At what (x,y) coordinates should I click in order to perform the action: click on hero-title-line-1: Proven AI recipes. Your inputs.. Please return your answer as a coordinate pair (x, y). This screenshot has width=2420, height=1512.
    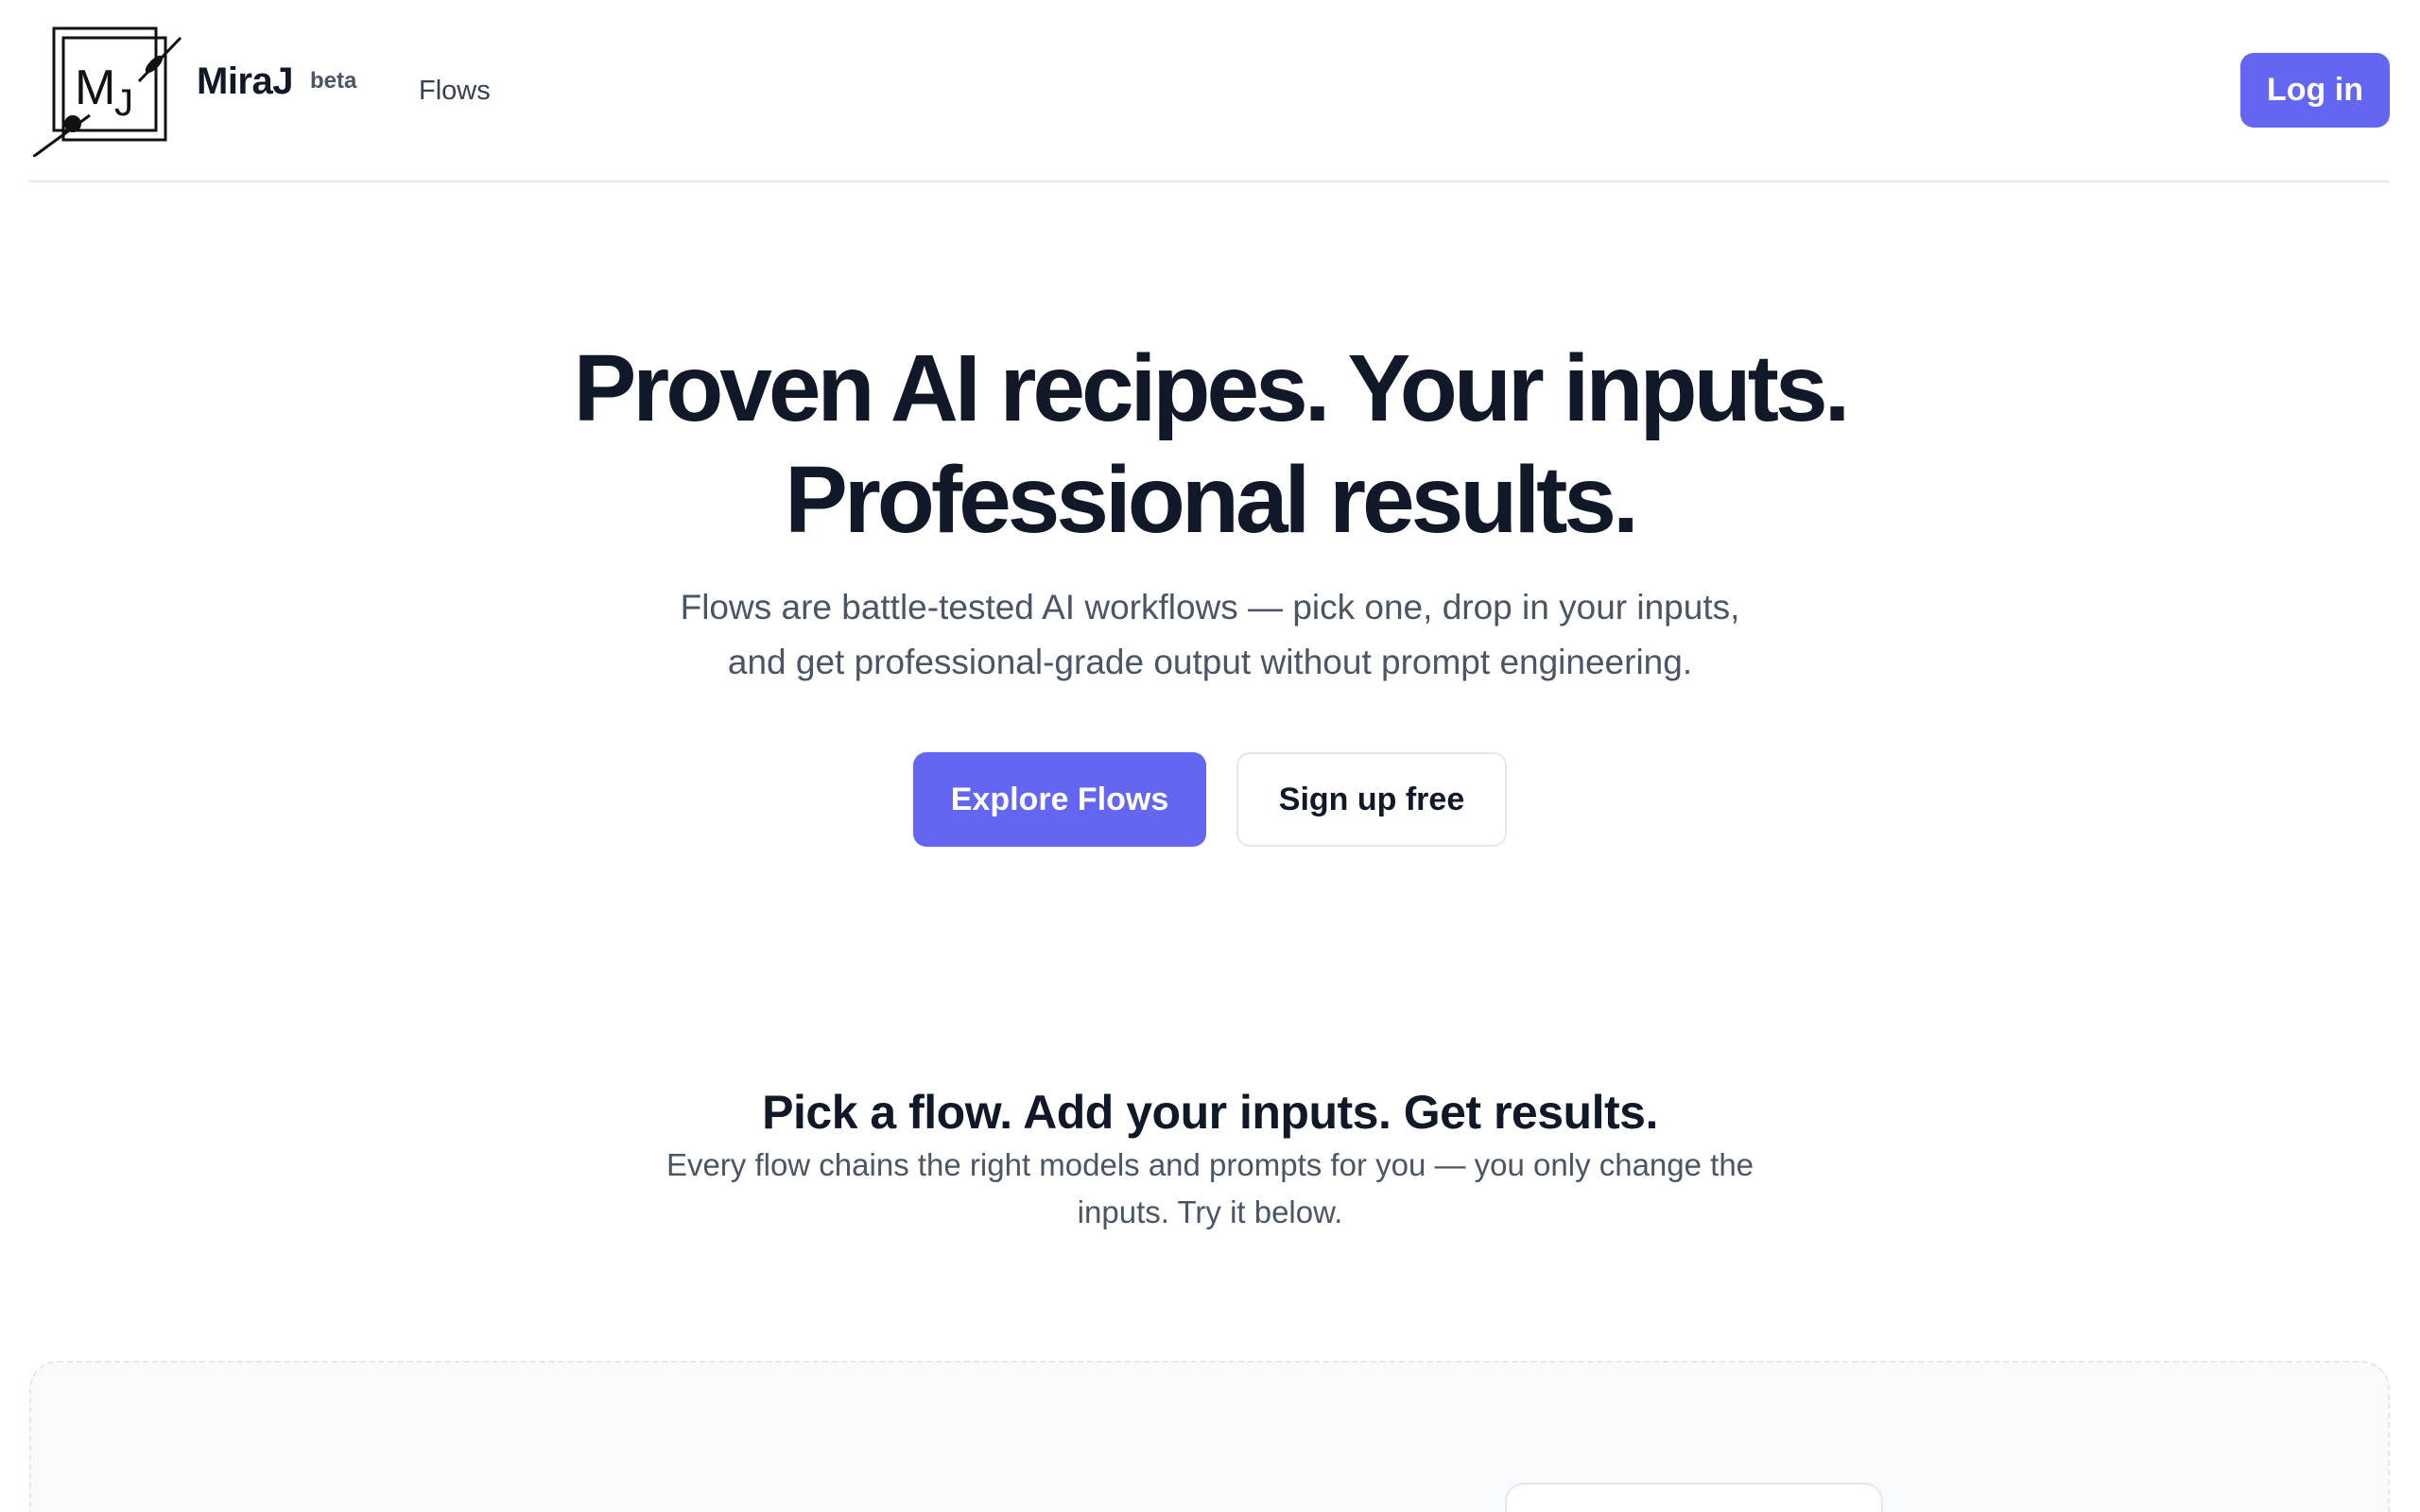
    Looking at the image, I should click on (1212, 388).